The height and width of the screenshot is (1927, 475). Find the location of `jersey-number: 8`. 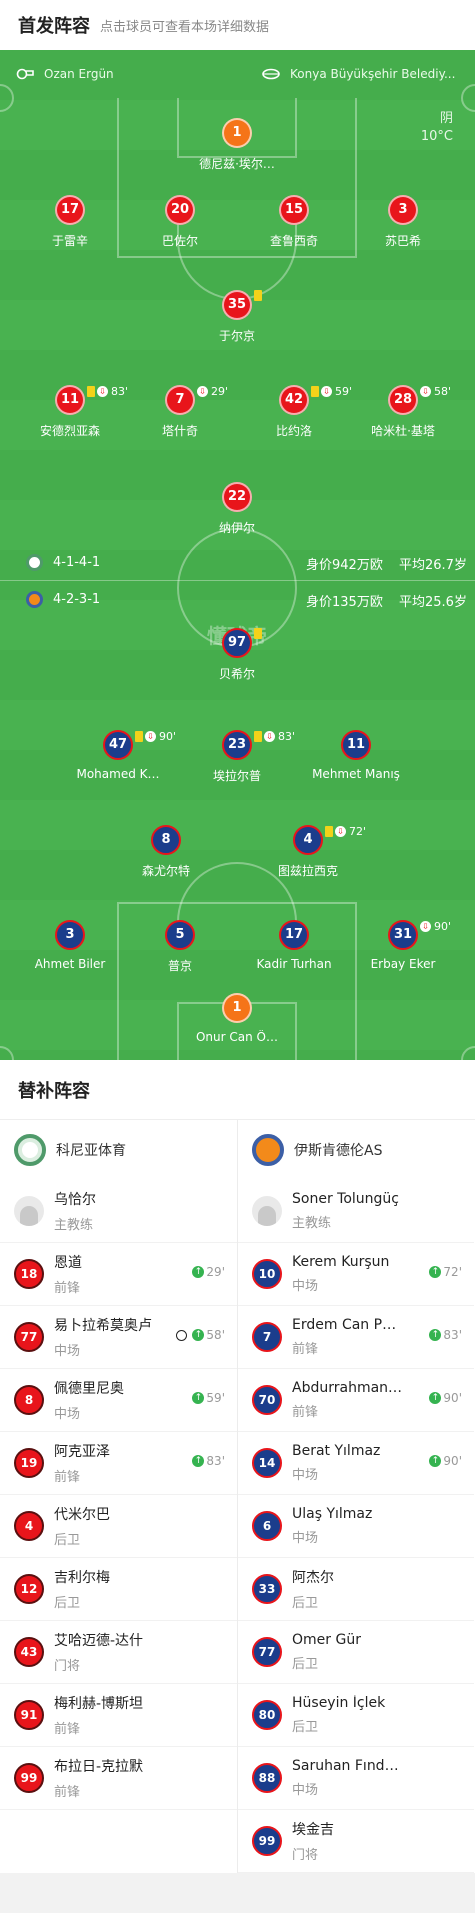

jersey-number: 8 is located at coordinates (29, 1400).